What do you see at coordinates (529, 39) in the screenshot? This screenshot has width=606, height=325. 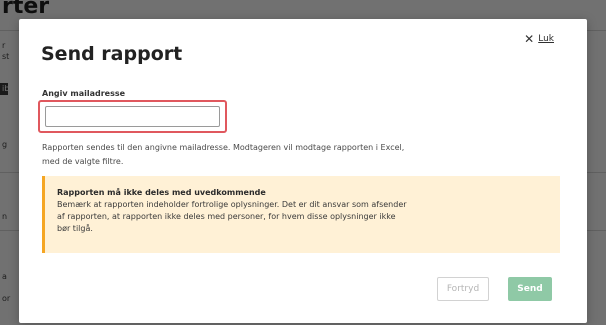 I see `close-icon: ✕` at bounding box center [529, 39].